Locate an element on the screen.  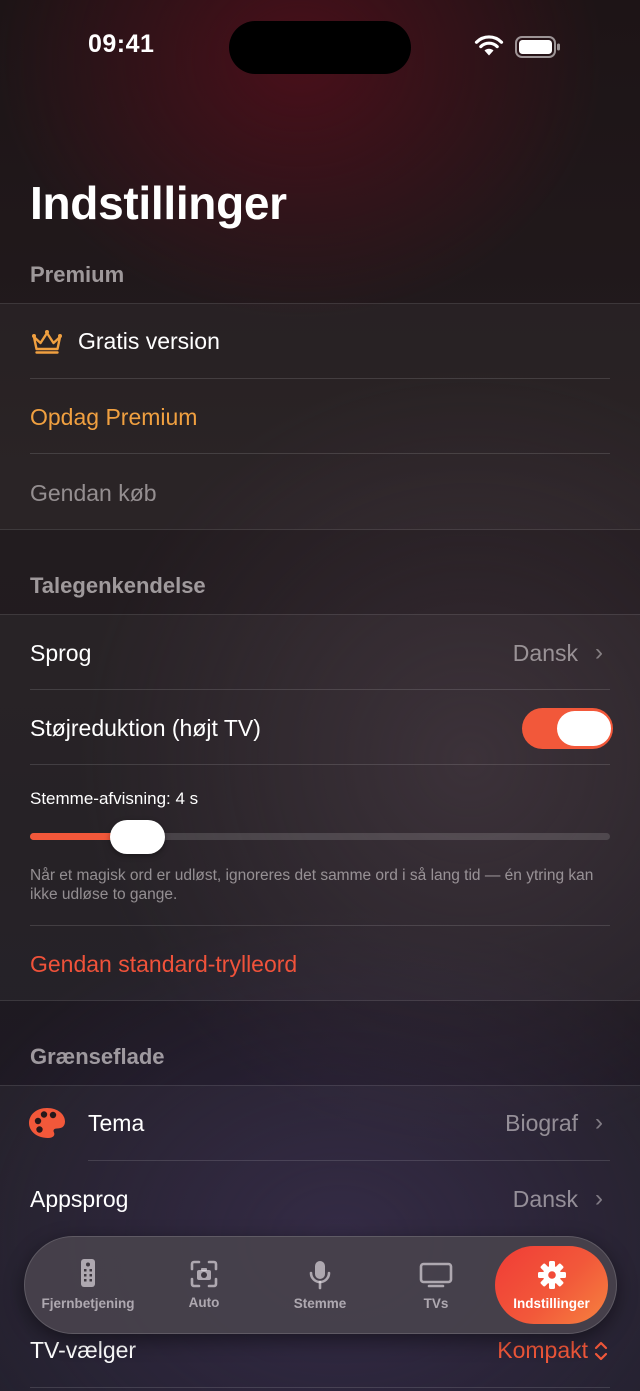
noise-reduction-label: Støjreduktion (højt TV) is located at coordinates (145, 728).